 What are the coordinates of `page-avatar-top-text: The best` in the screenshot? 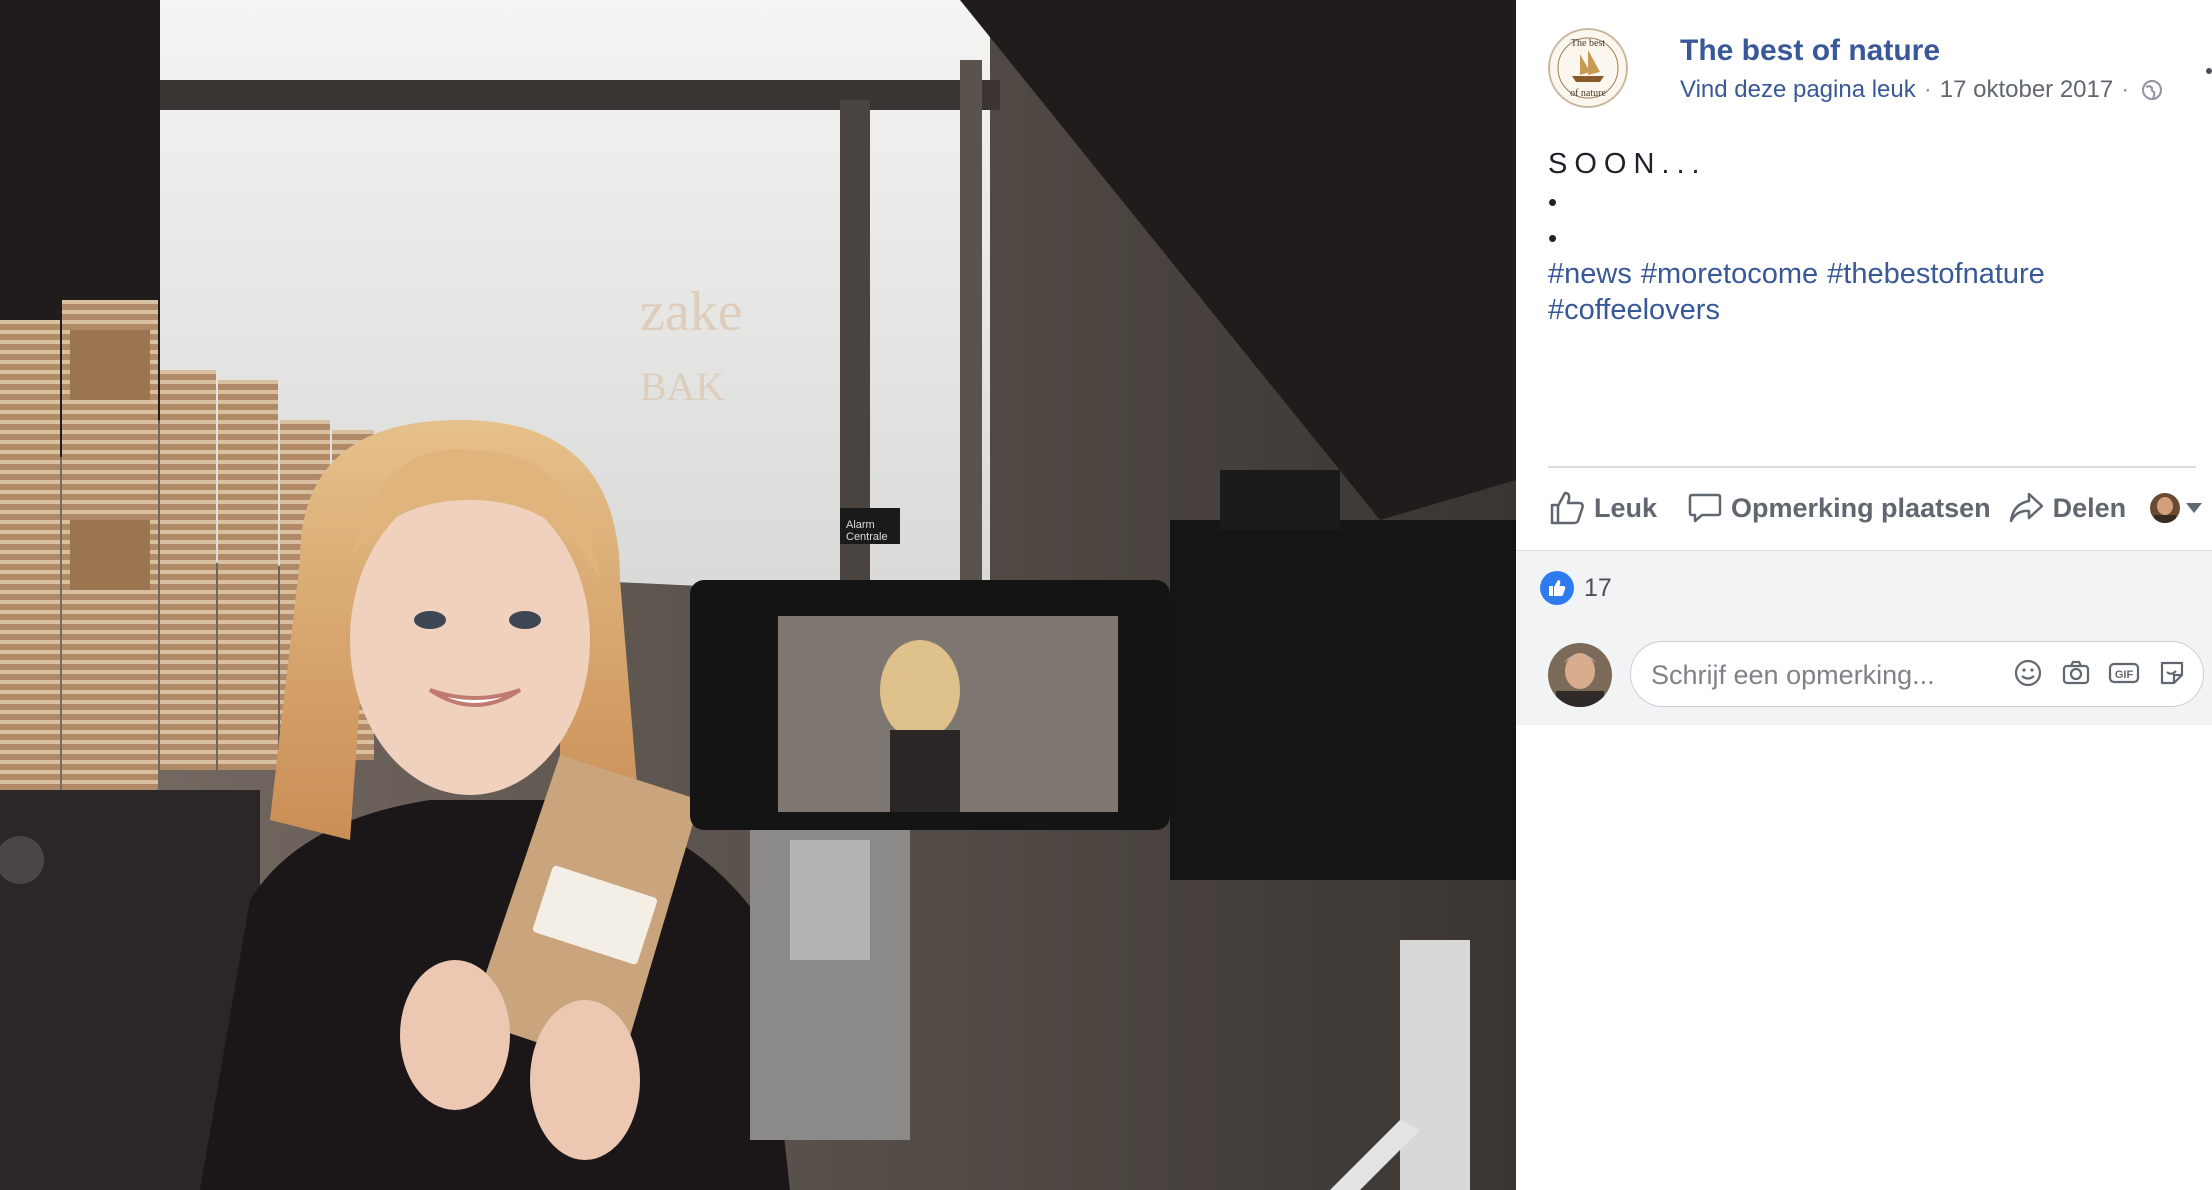 It's located at (1588, 43).